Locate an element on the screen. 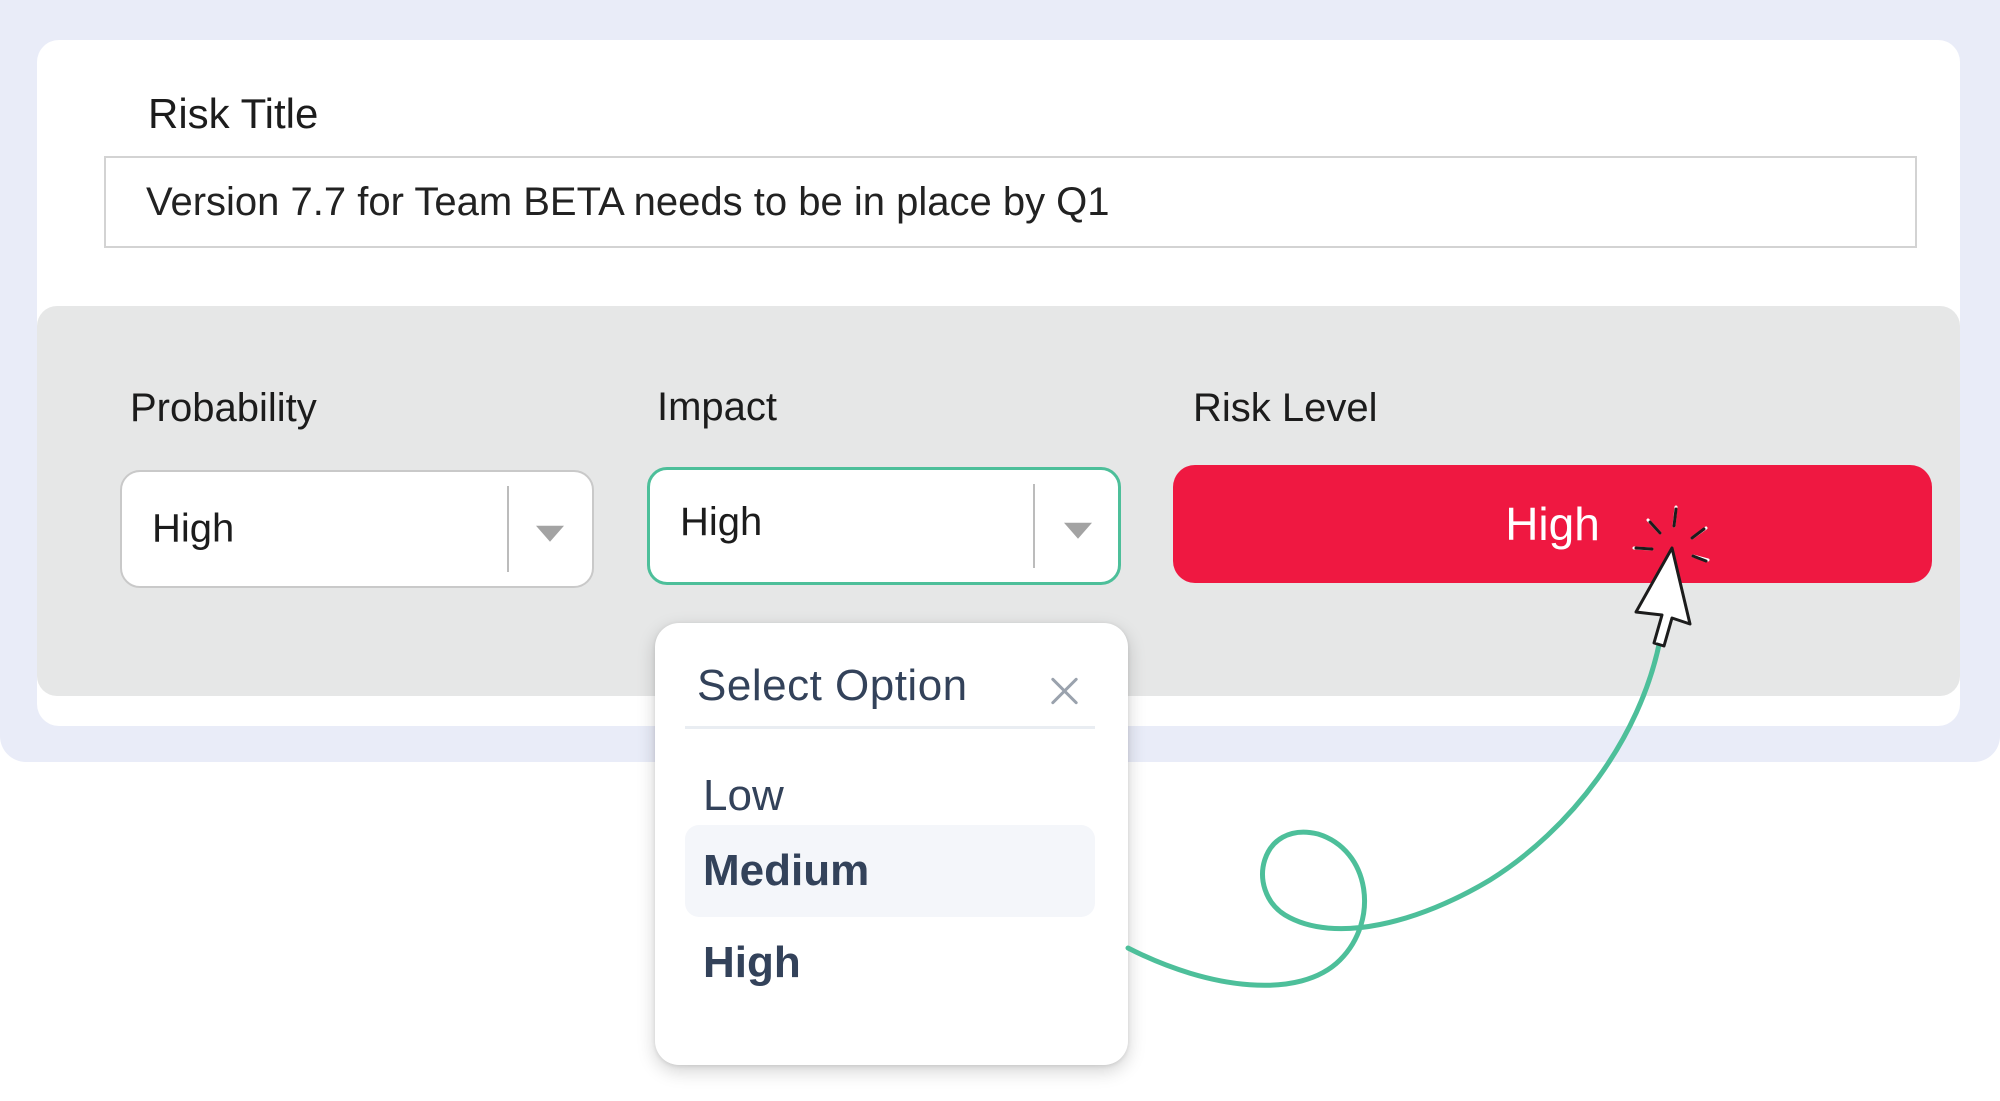 Image resolution: width=2000 pixels, height=1101 pixels. probability-select: High is located at coordinates (357, 529).